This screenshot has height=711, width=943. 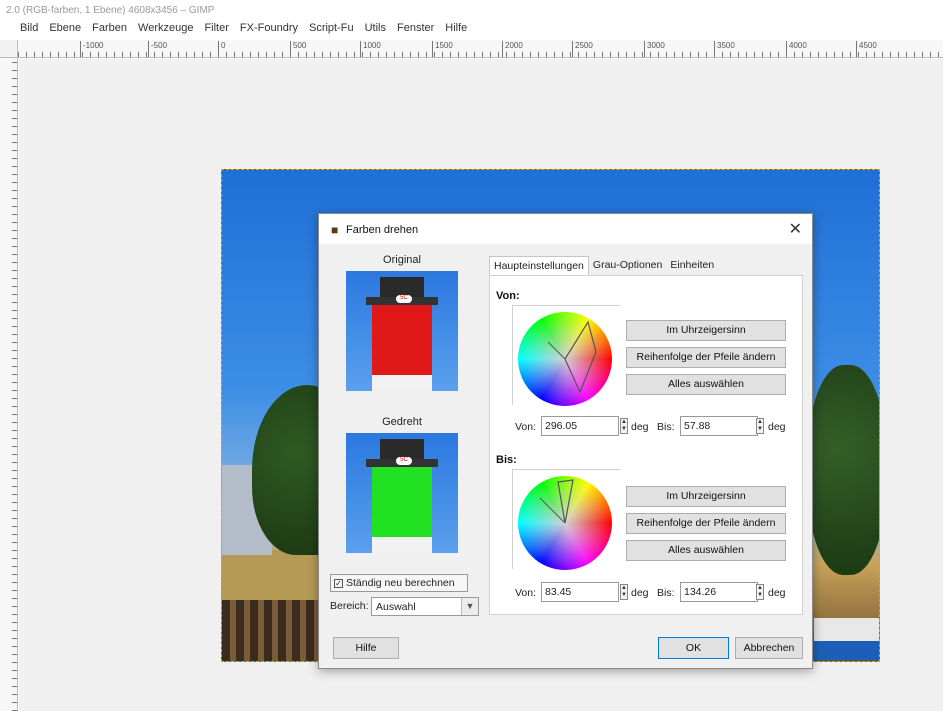 What do you see at coordinates (508, 296) in the screenshot?
I see `from-section-heading: Von:` at bounding box center [508, 296].